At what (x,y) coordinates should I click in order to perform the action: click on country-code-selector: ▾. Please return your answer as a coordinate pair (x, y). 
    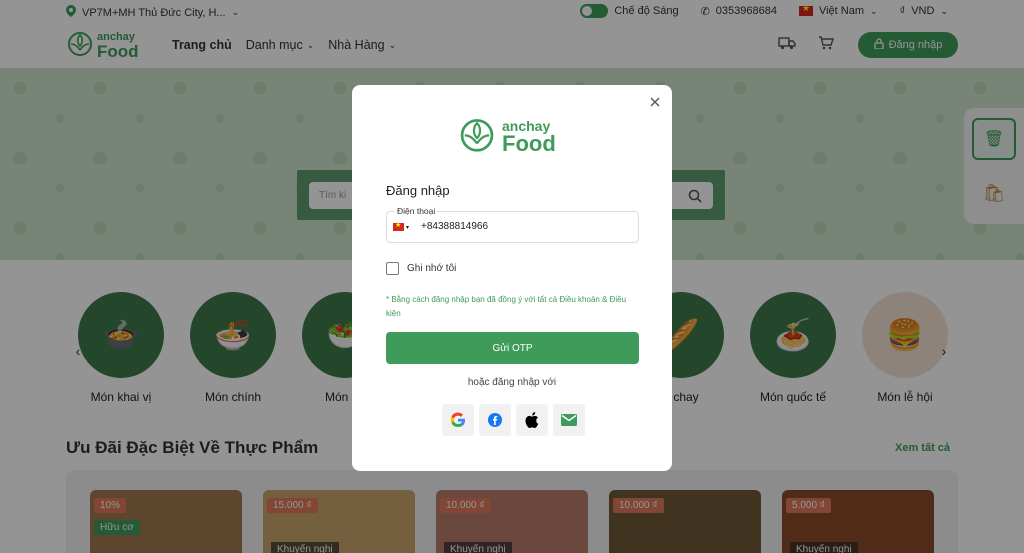
    Looking at the image, I should click on (401, 226).